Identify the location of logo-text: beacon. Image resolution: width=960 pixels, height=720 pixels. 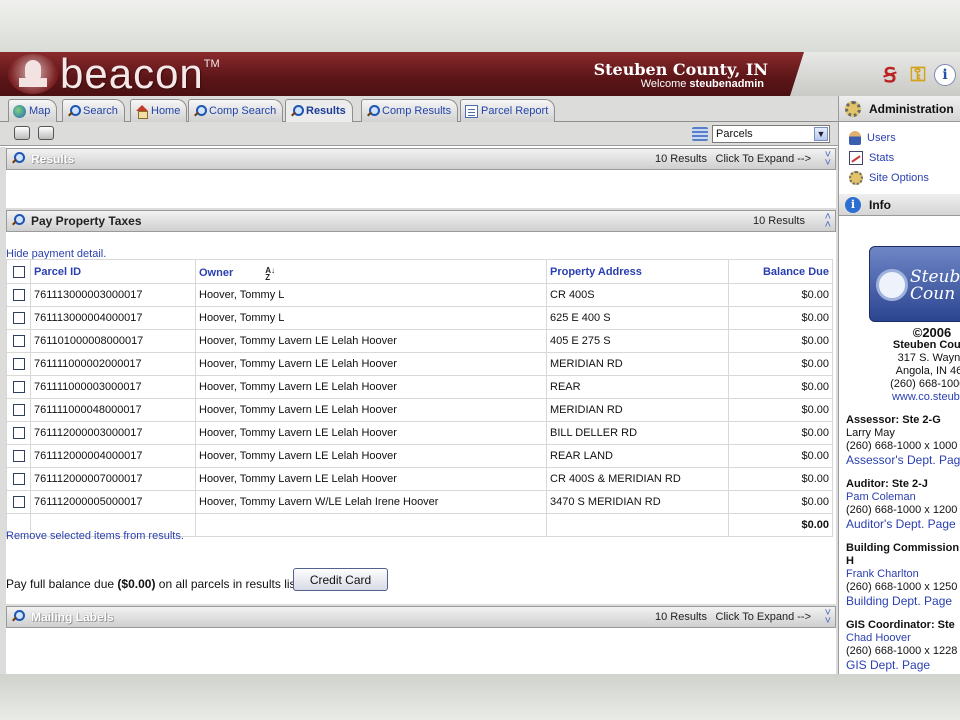
(132, 73).